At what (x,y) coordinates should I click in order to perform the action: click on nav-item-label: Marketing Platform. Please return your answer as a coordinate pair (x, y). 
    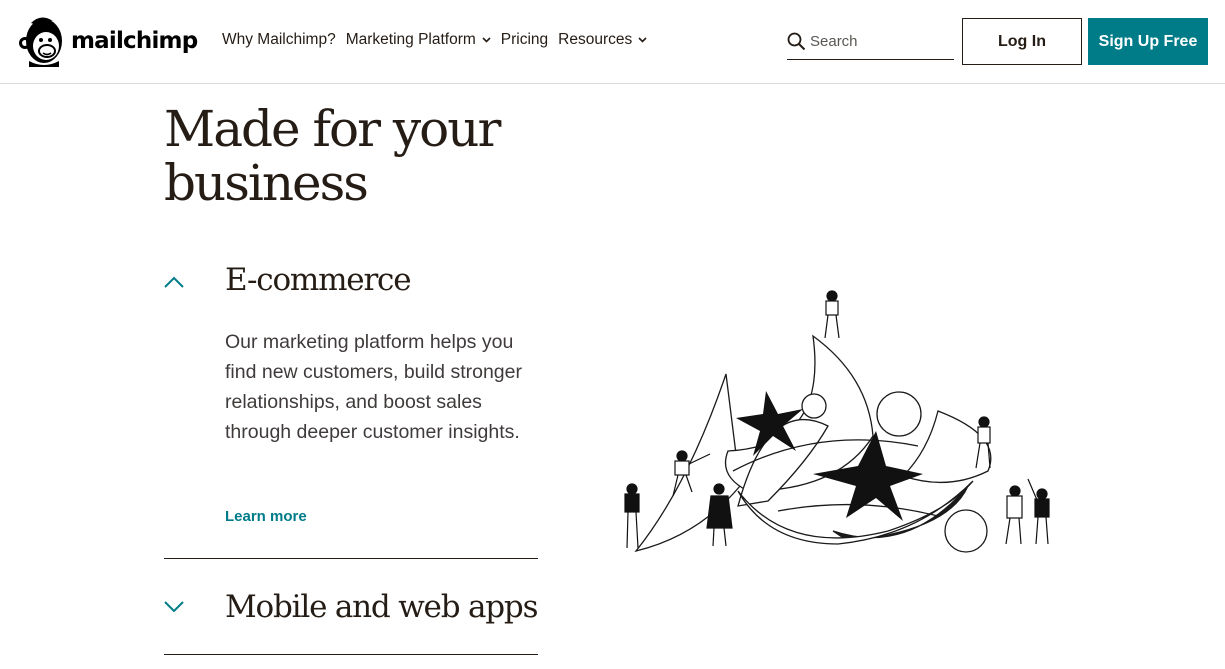
    Looking at the image, I should click on (410, 39).